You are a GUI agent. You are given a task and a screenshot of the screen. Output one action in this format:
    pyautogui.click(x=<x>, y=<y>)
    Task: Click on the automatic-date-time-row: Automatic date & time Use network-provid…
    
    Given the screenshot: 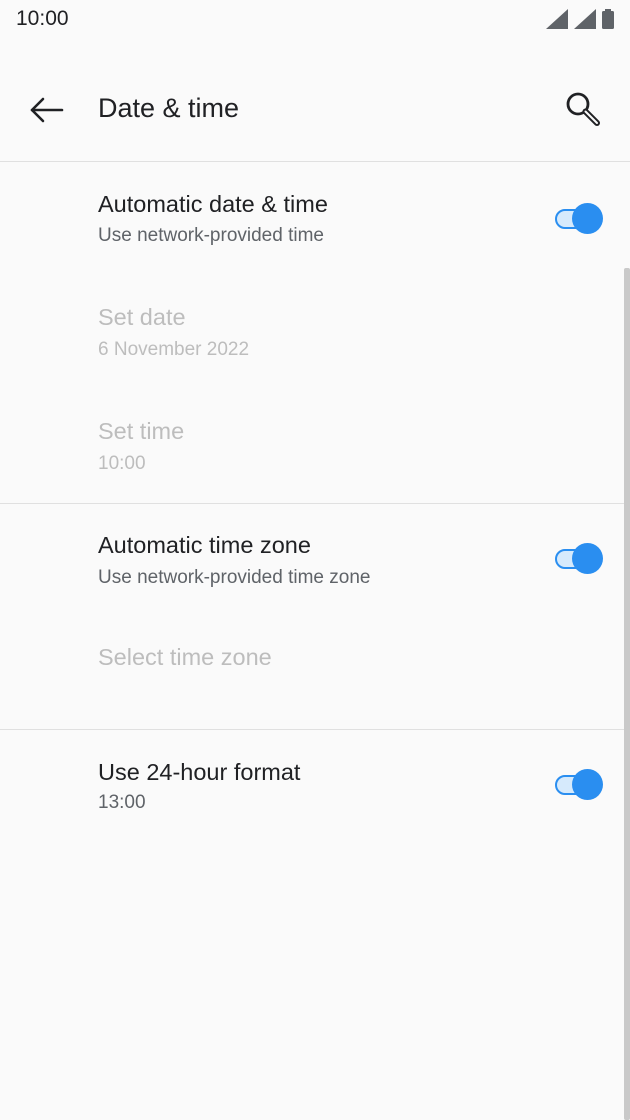 What is the action you would take?
    pyautogui.click(x=315, y=219)
    